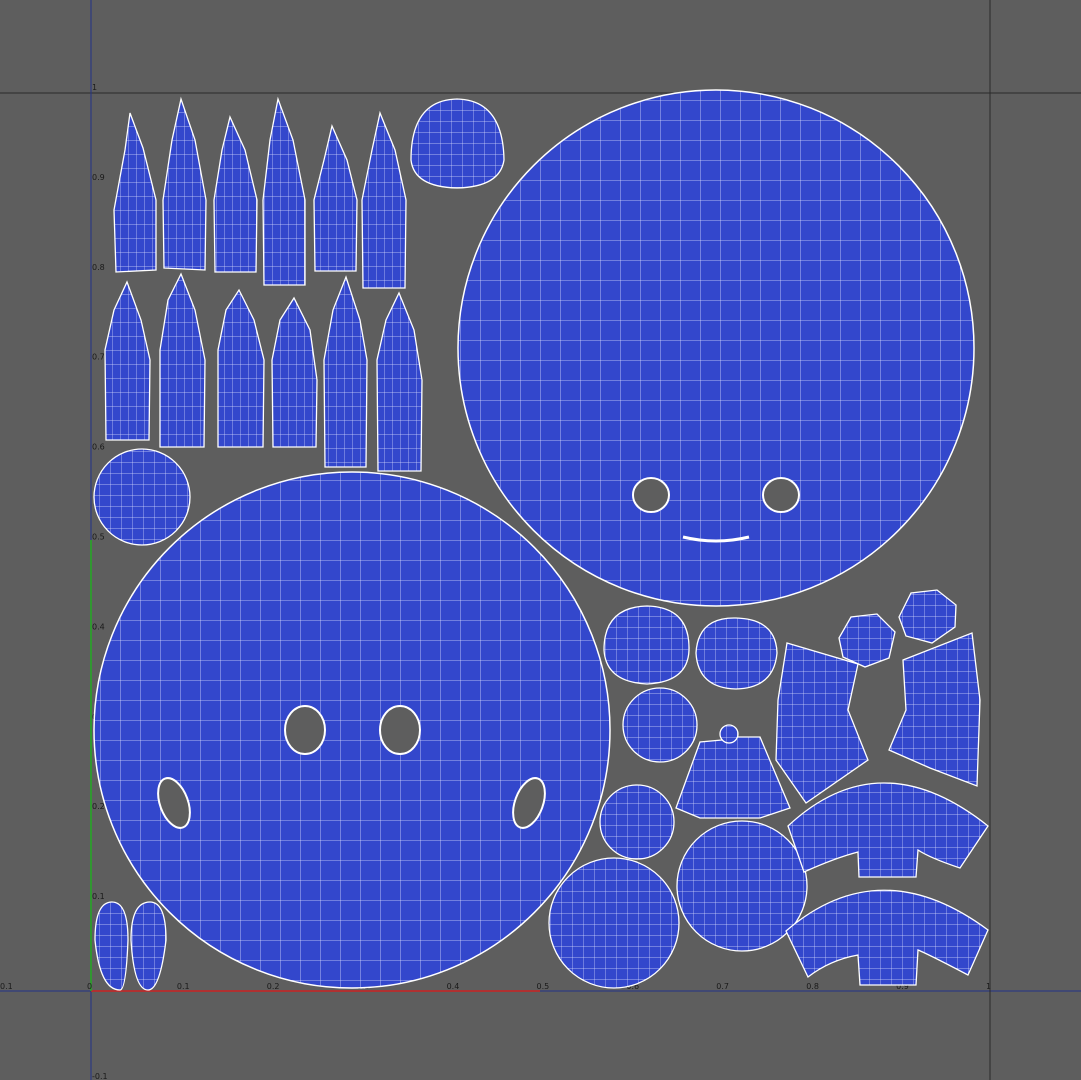  What do you see at coordinates (988, 986) in the screenshot?
I see `u-tick-label: 1` at bounding box center [988, 986].